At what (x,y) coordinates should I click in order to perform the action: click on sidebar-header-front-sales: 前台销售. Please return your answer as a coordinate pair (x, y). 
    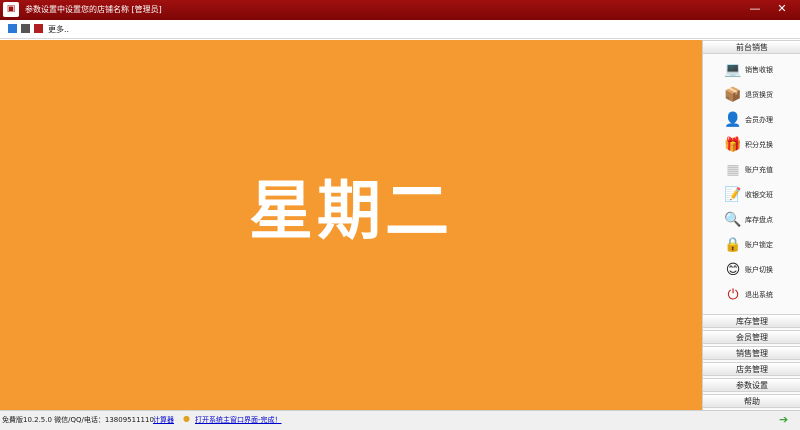
    Looking at the image, I should click on (751, 47).